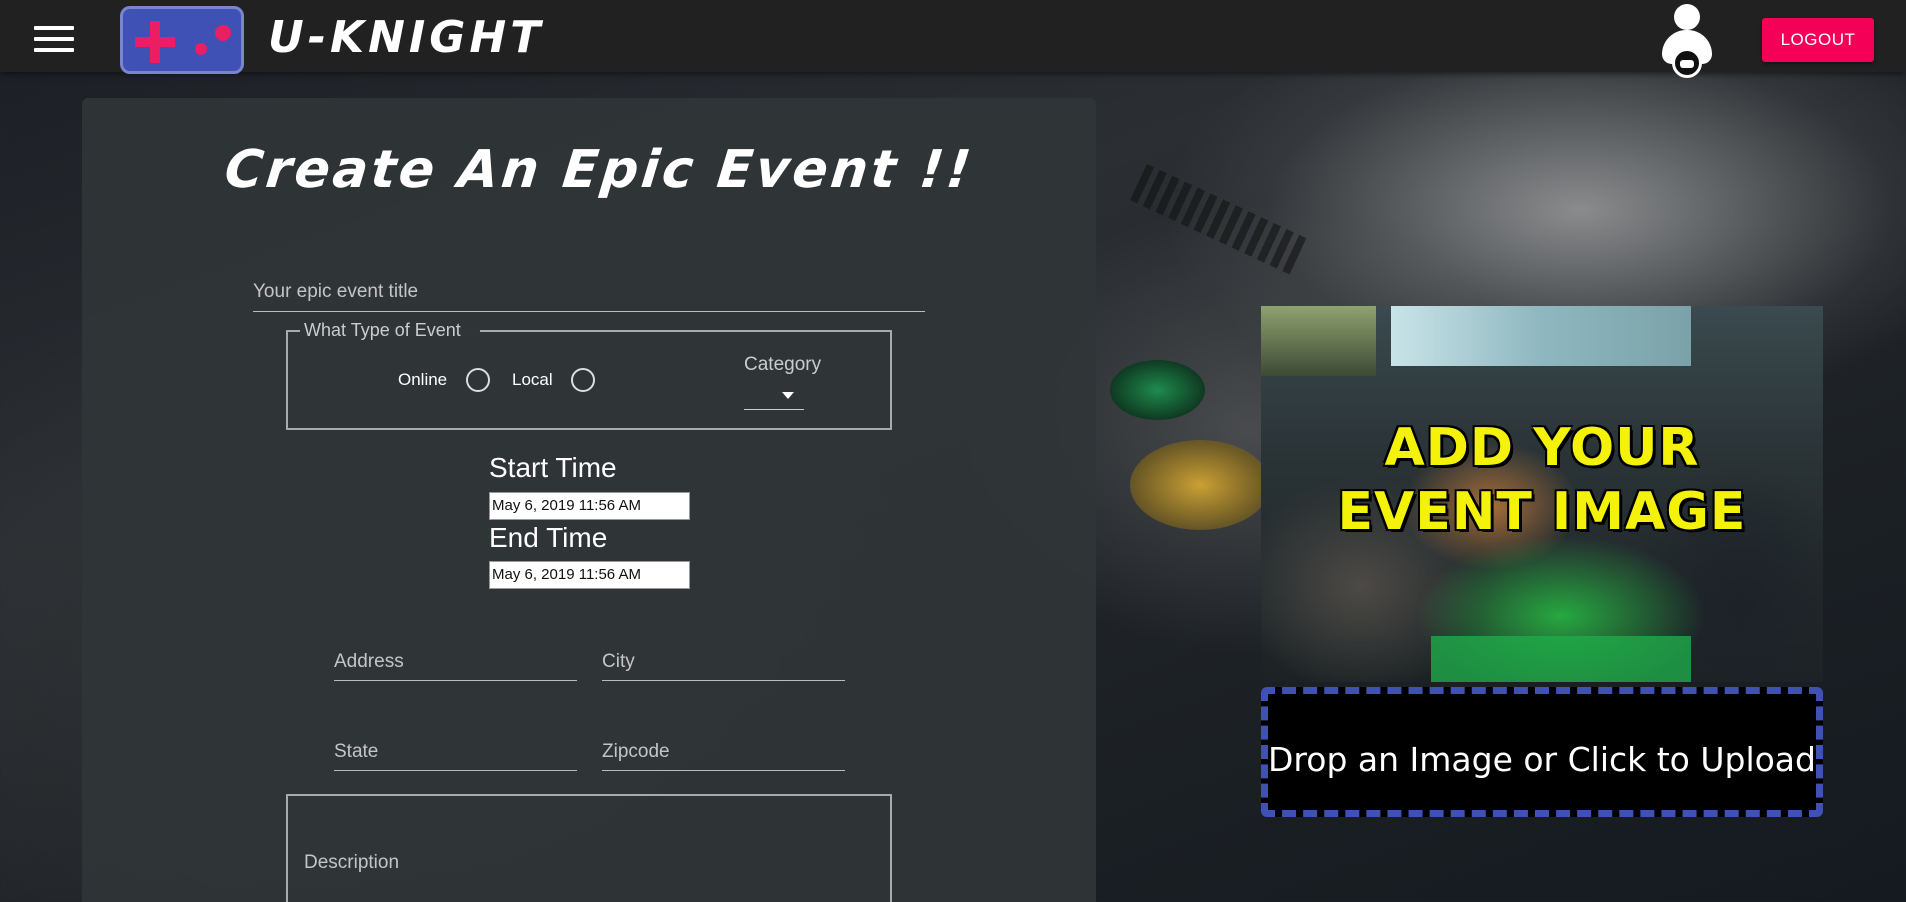 This screenshot has width=1906, height=902. I want to click on event-image-overlay-text: ADD YOUR EVENT IMAGE, so click(1542, 480).